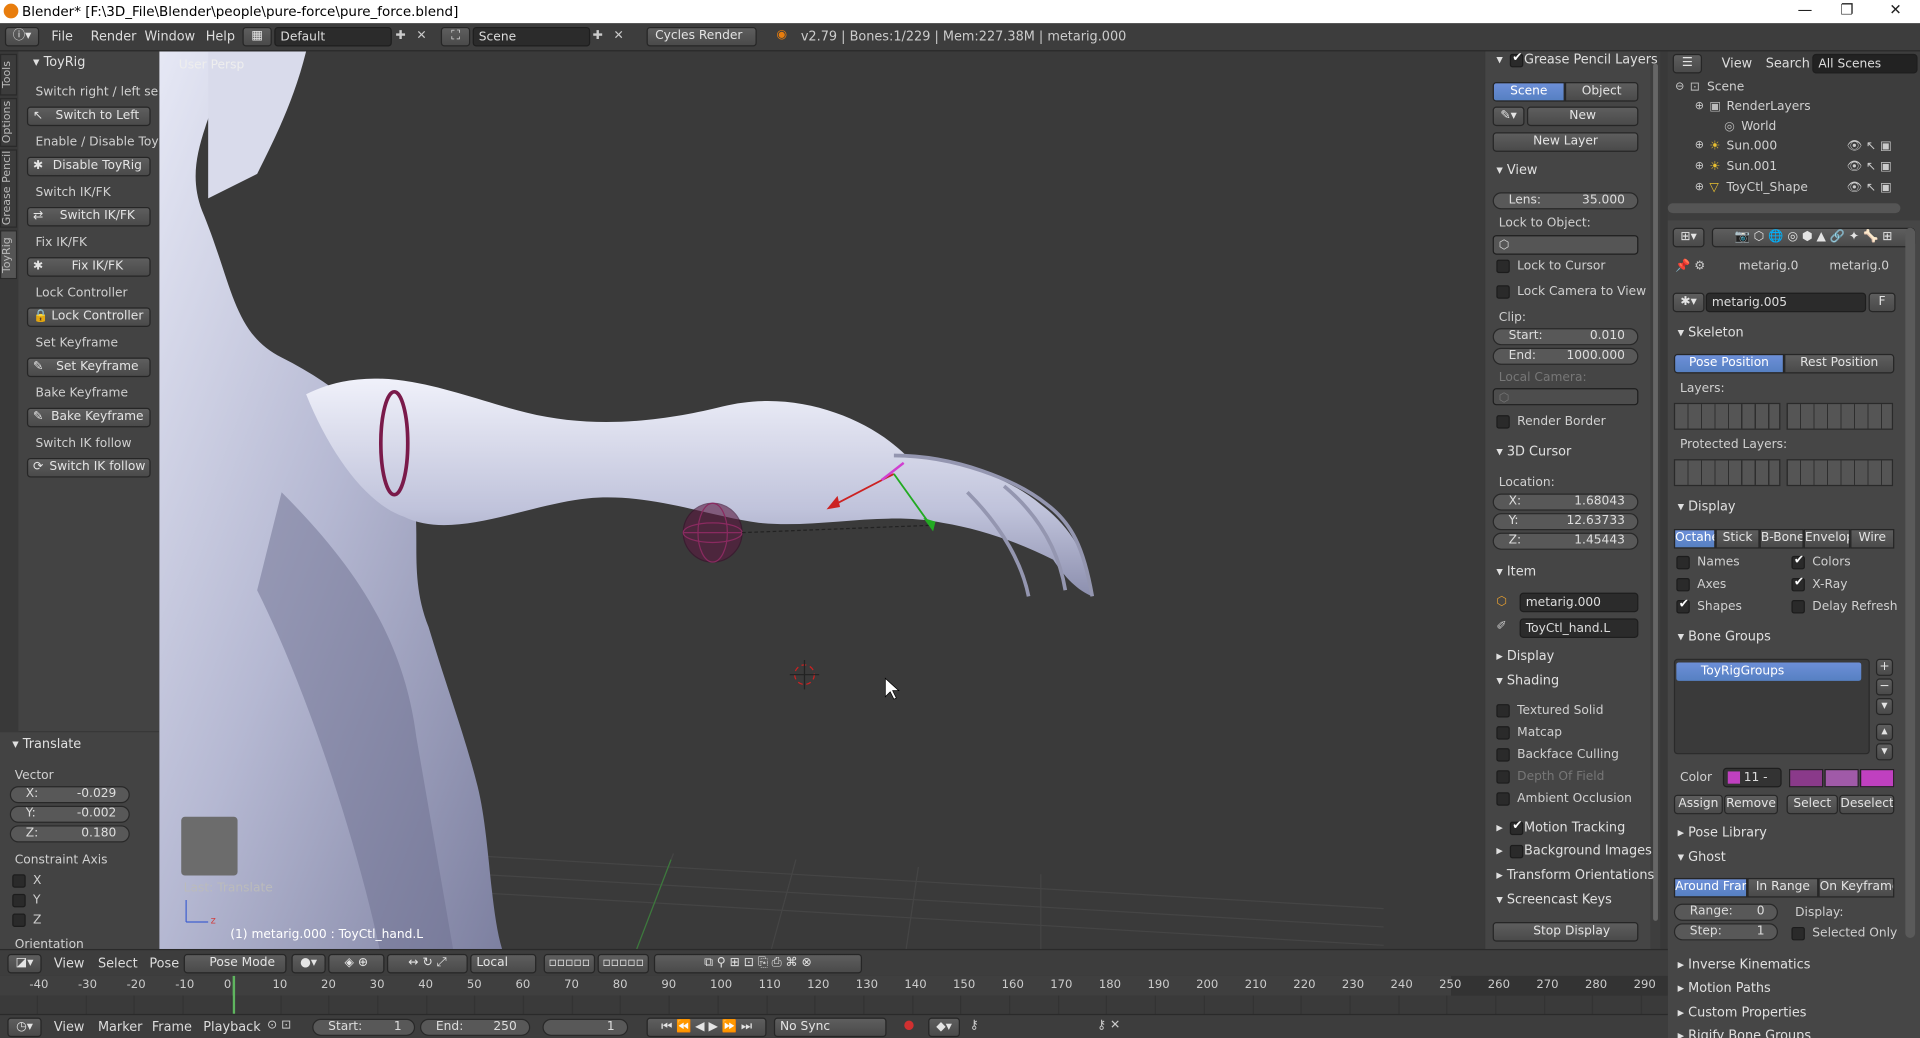 This screenshot has height=1038, width=1920. Describe the element at coordinates (1554, 900) in the screenshot. I see `screencast-header: ▾ Screencast Keys` at that location.